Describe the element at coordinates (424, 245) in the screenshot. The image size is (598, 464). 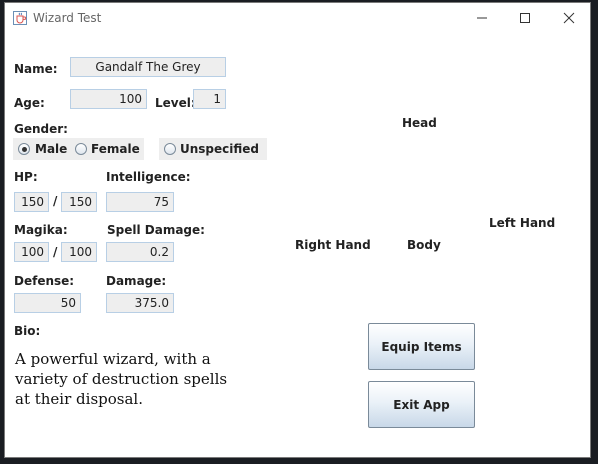
I see `equip-body-label: Body` at that location.